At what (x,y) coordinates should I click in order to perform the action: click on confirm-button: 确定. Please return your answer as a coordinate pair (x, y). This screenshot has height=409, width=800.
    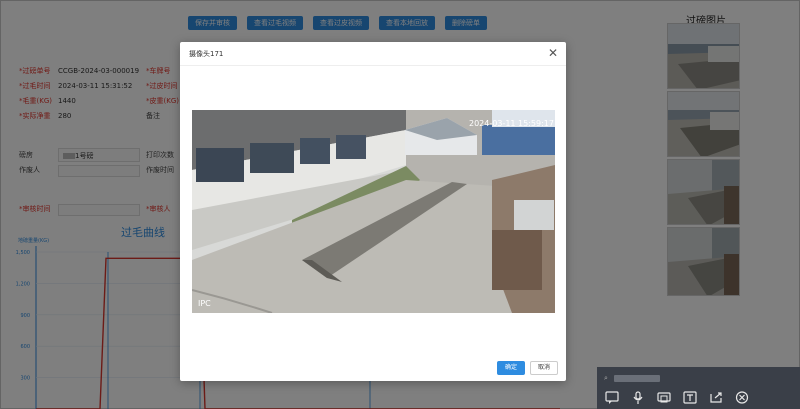
    Looking at the image, I should click on (510, 368).